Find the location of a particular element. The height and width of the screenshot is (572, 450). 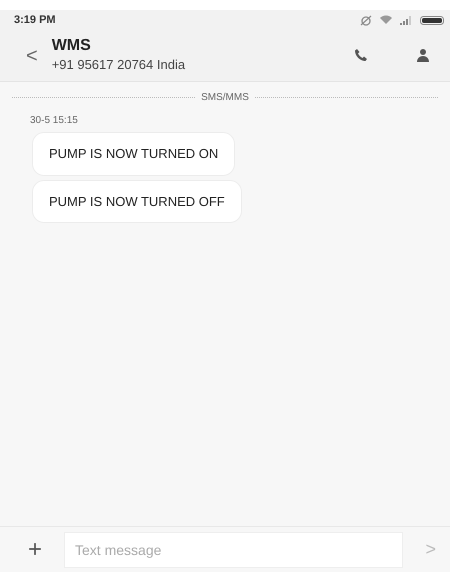

signal-icon is located at coordinates (406, 20).